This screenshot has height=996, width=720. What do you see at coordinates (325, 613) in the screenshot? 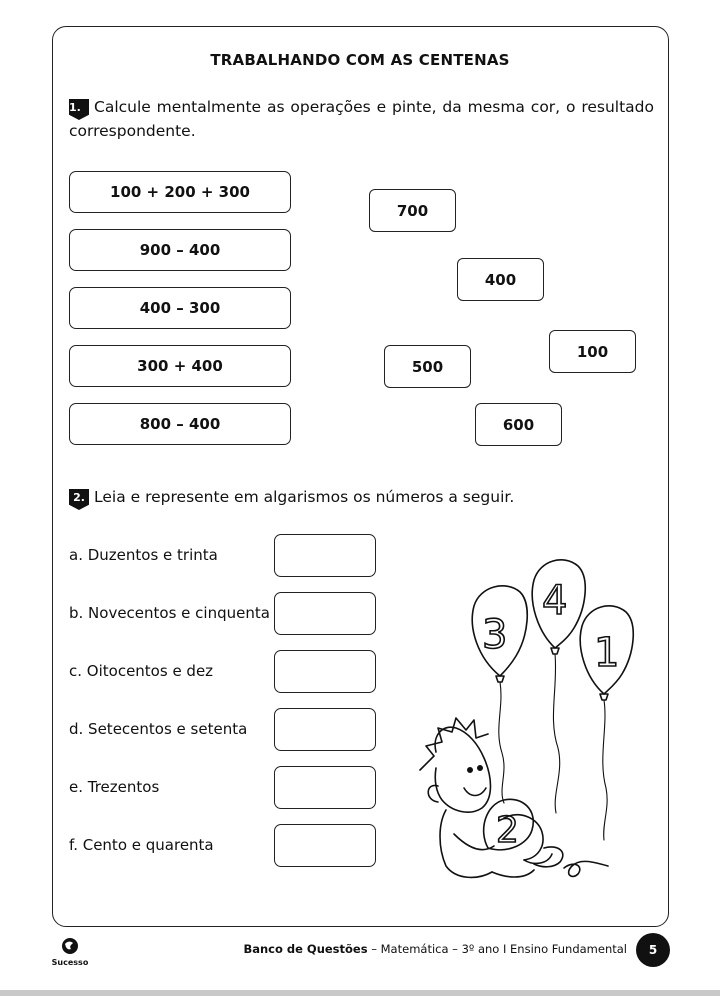
I see `answer-box-b` at bounding box center [325, 613].